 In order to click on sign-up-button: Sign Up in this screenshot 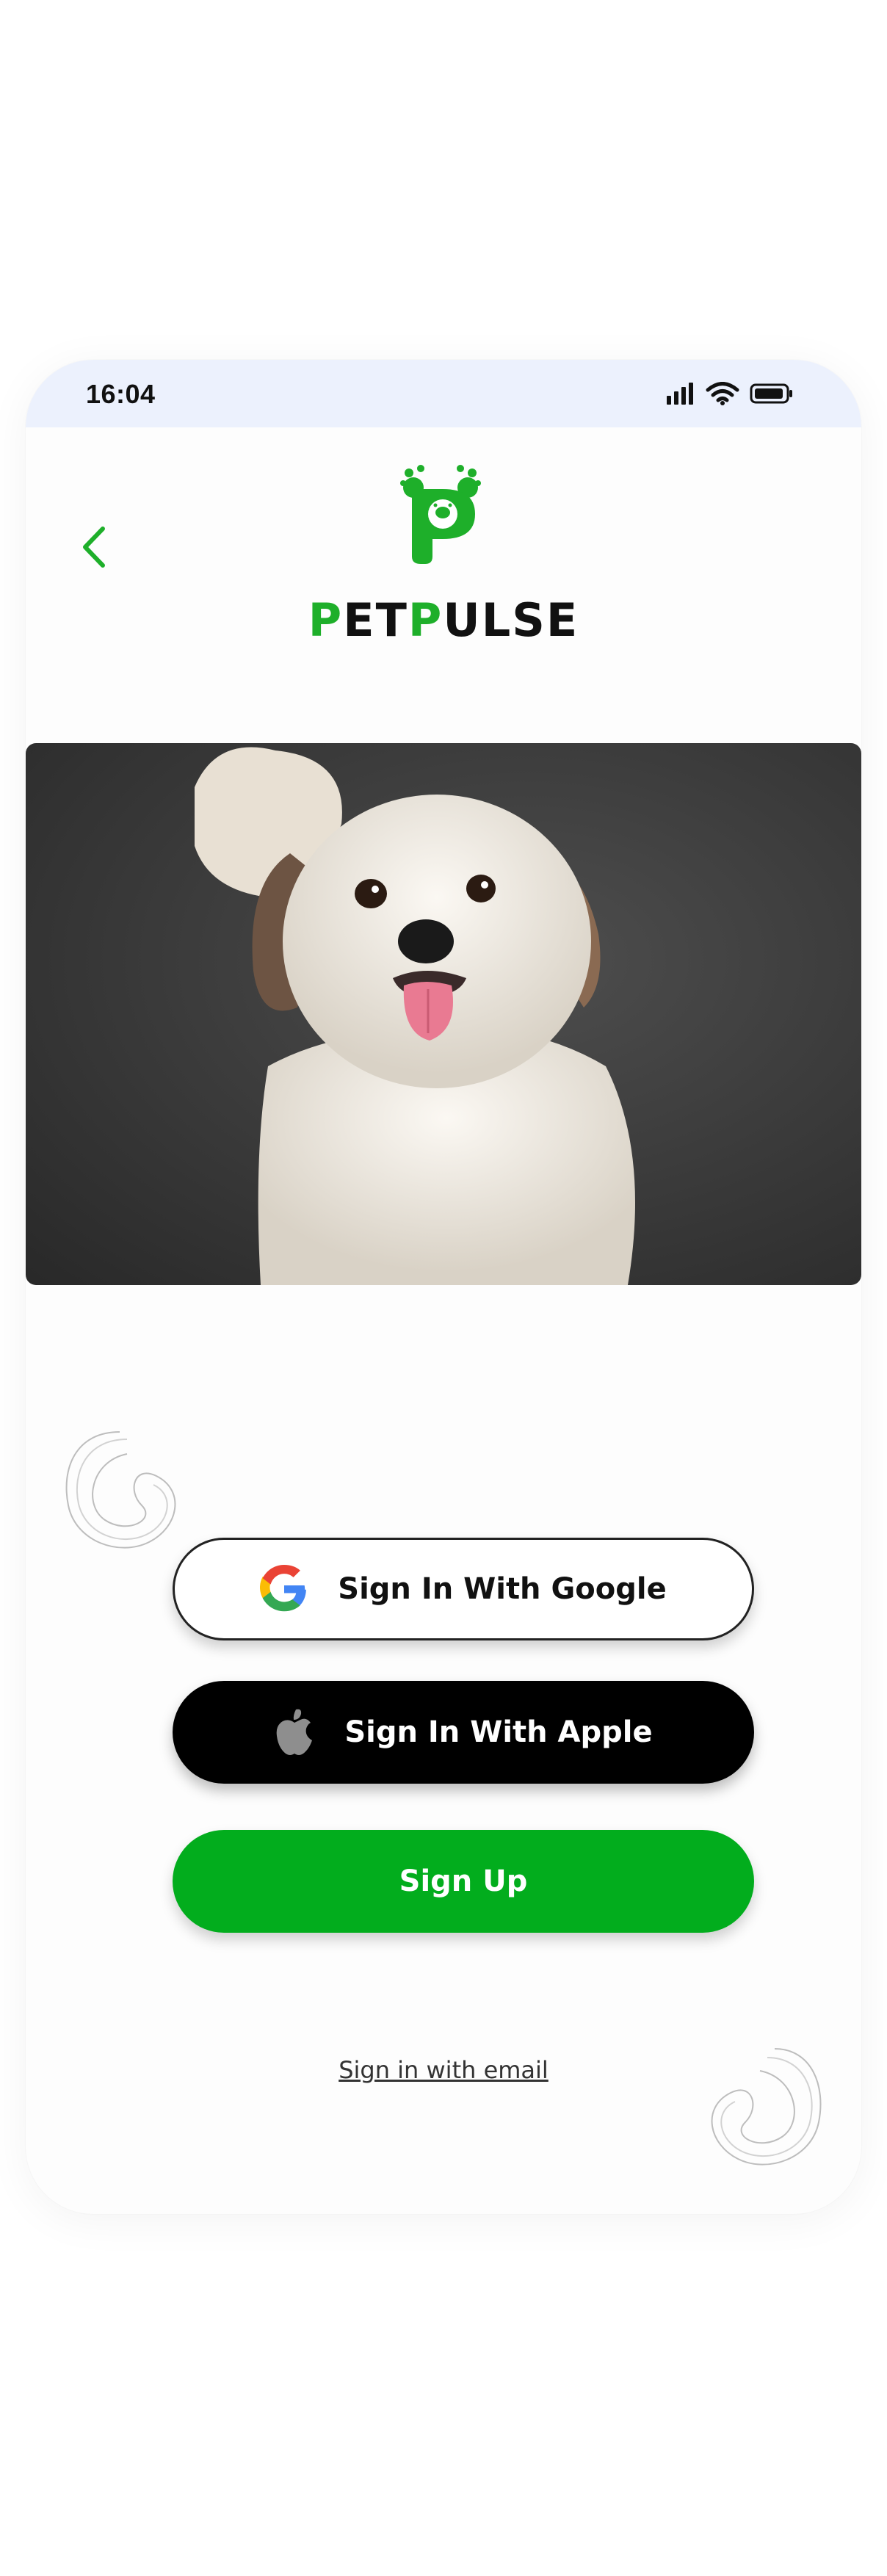, I will do `click(463, 1881)`.